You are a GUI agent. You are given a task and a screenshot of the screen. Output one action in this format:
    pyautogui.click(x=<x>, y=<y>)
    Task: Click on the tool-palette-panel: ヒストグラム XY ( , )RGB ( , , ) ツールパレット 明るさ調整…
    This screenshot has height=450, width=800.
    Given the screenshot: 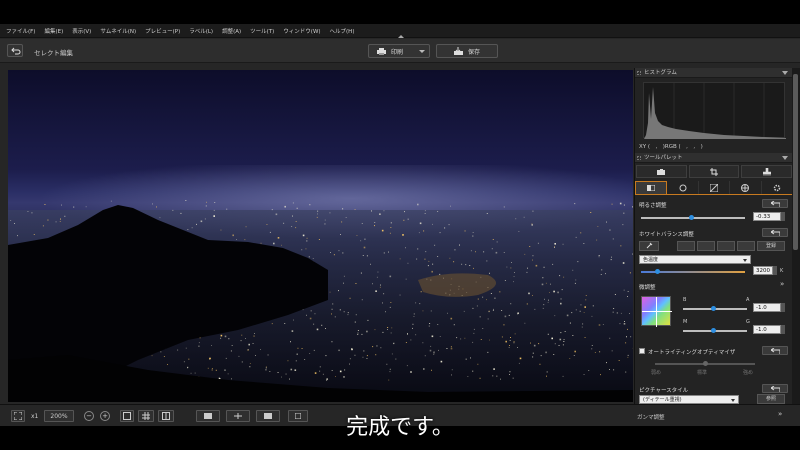 What is the action you would take?
    pyautogui.click(x=714, y=236)
    